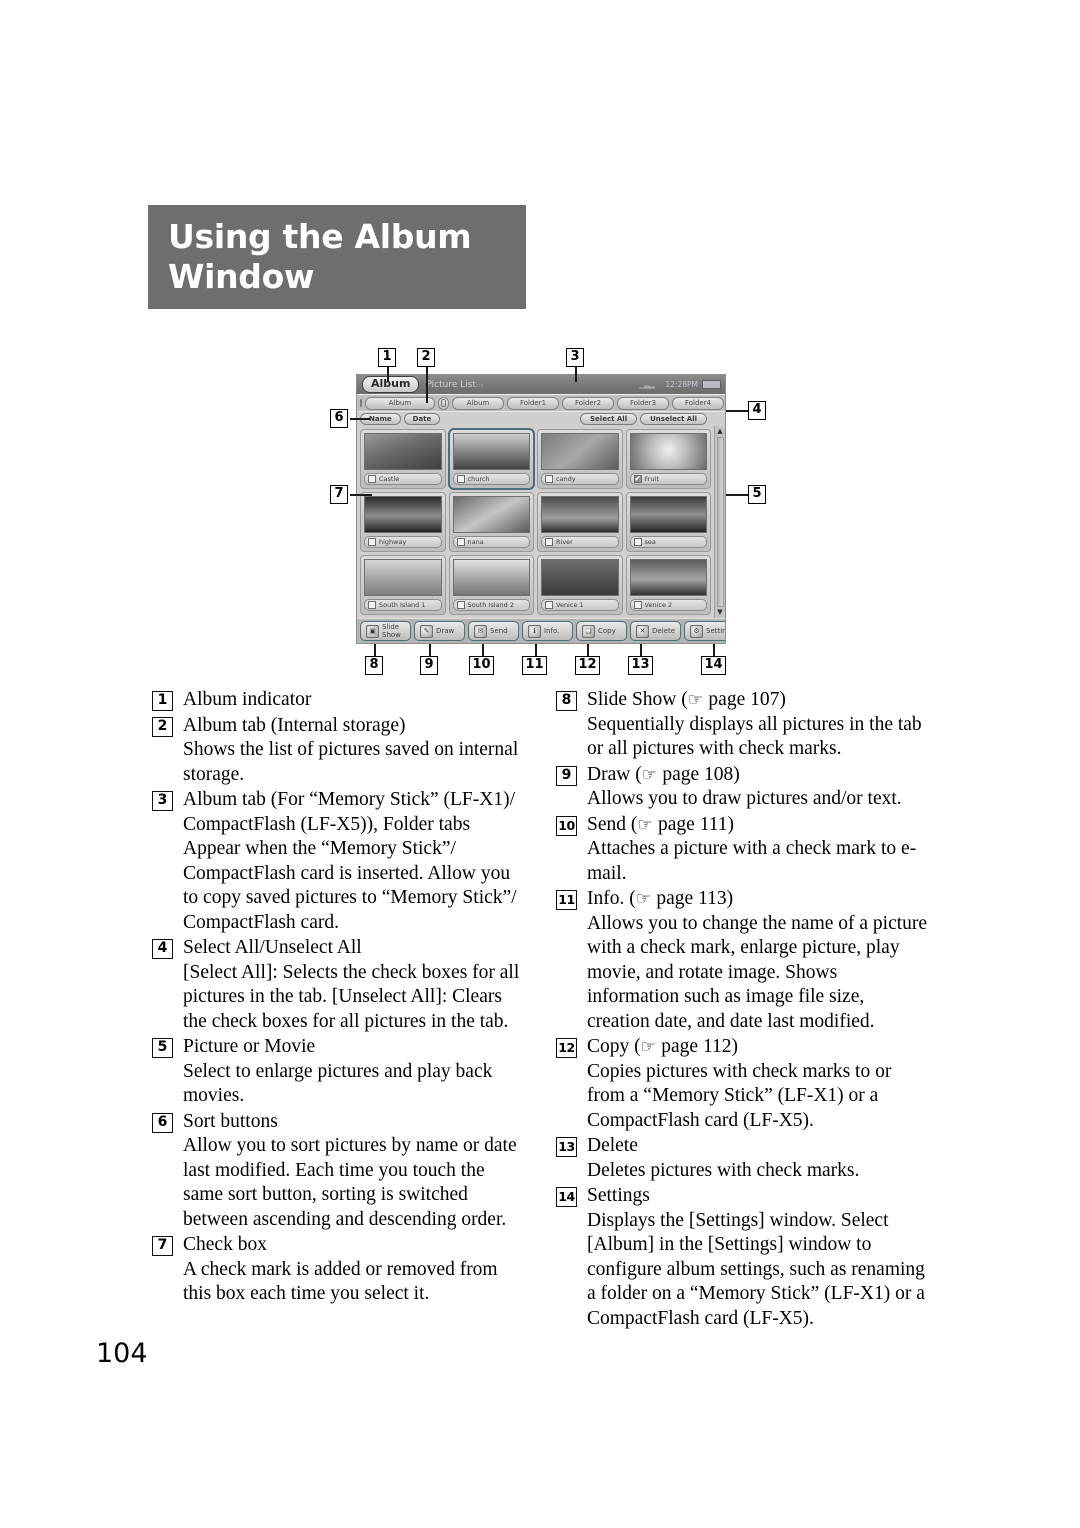  Describe the element at coordinates (611, 898) in the screenshot. I see `legend-title-text: Info. (` at that location.